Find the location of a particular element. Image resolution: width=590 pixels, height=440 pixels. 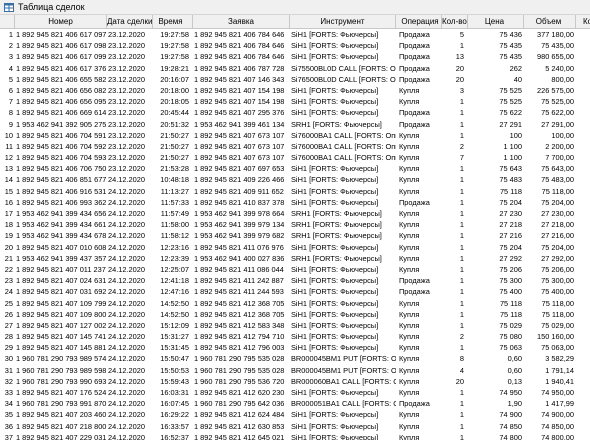

trade-number-cell: 1 960 781 290 793 989 574 is located at coordinates (61, 359).